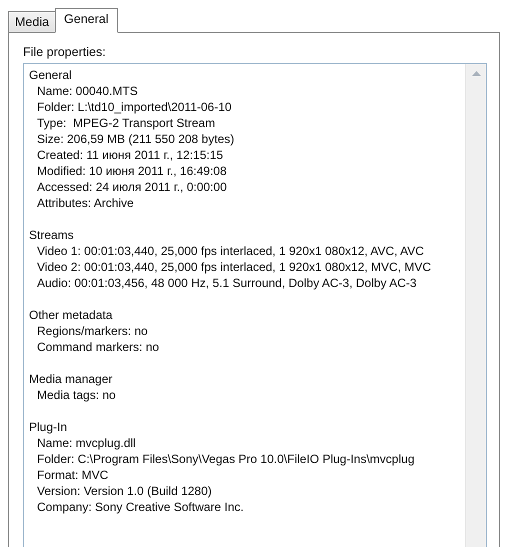 The image size is (513, 547). I want to click on property-line: Format: MVC, so click(72, 475).